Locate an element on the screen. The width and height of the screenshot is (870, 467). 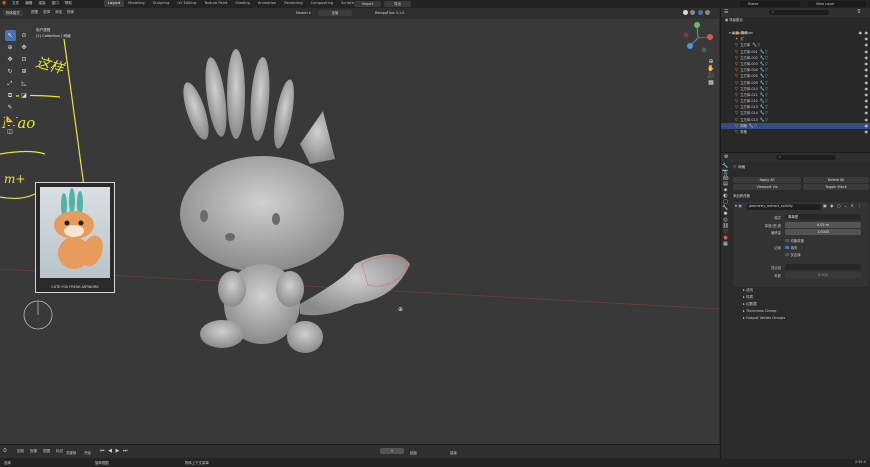
toggle-stack-button: Toggle Stack is located at coordinates (836, 187).